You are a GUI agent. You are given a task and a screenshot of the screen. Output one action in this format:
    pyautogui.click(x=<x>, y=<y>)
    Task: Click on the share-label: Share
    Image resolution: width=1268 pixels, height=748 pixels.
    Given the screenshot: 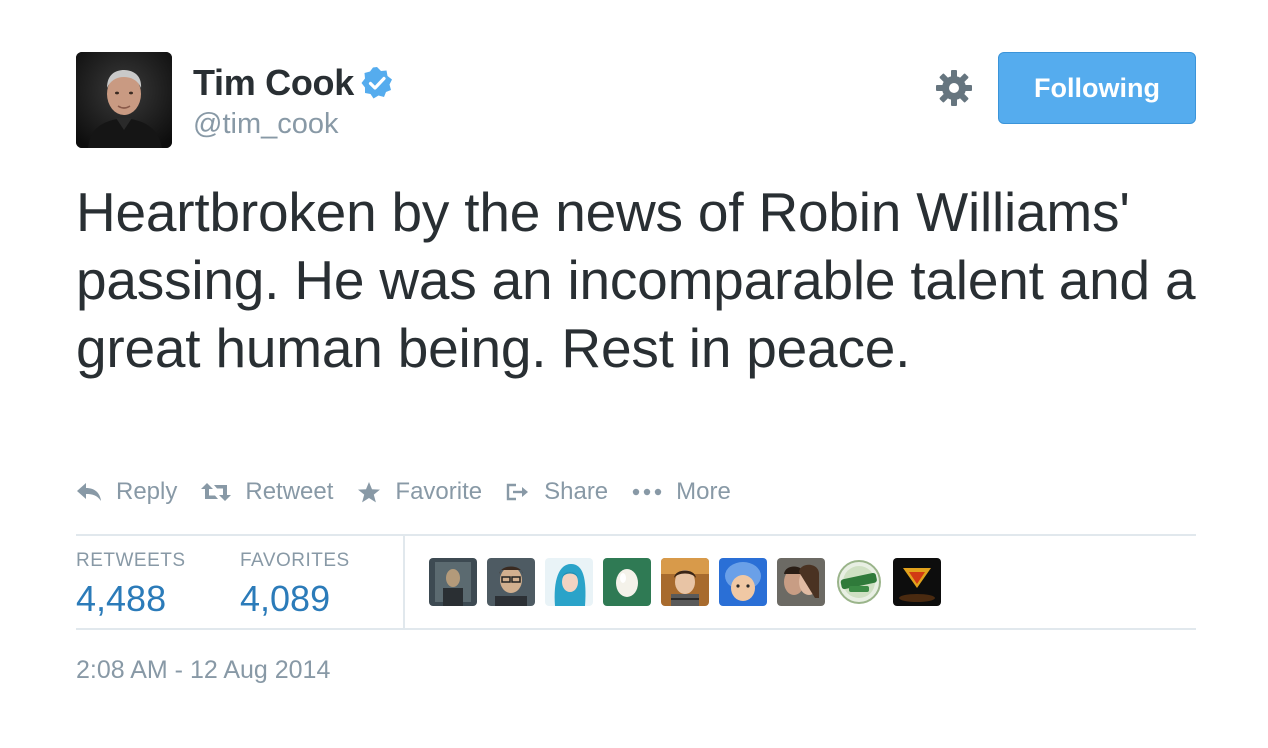 What is the action you would take?
    pyautogui.click(x=576, y=491)
    